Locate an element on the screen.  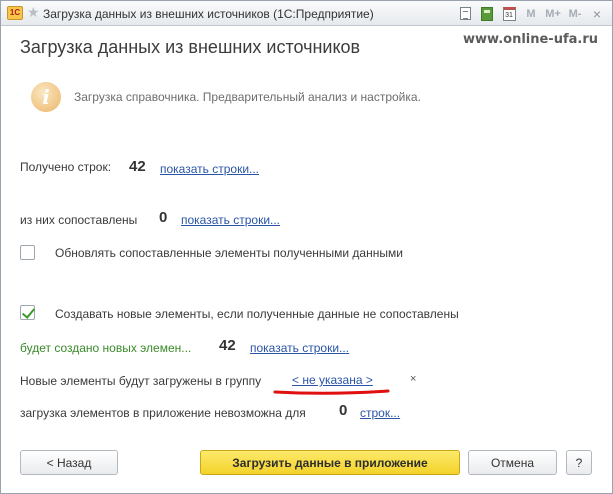
red-annotation-underline is located at coordinates (331, 392).